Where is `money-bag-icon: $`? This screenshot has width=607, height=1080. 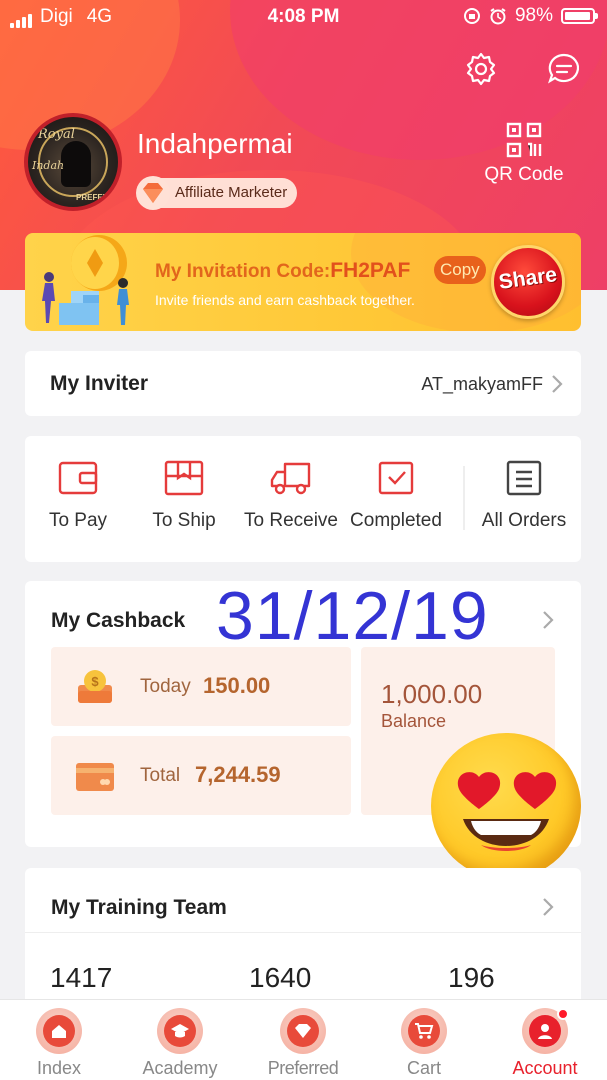
money-bag-icon: $ is located at coordinates (95, 686).